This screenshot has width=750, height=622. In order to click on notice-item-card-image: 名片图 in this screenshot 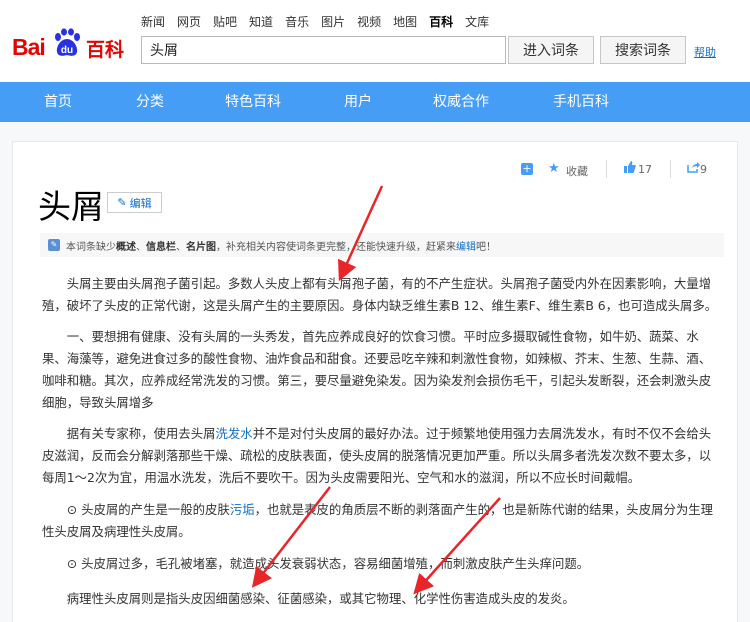, I will do `click(201, 245)`.